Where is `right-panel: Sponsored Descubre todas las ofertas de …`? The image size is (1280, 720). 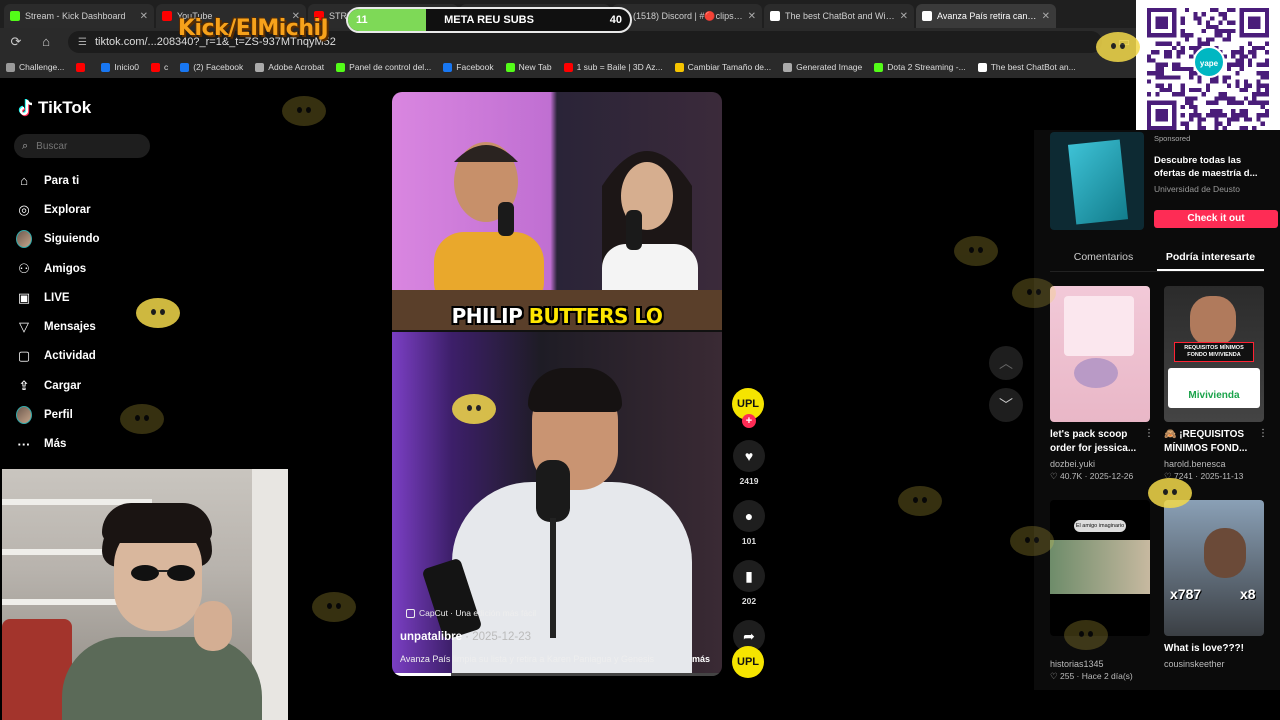 right-panel: Sponsored Descubre todas las ofertas de … is located at coordinates (1157, 410).